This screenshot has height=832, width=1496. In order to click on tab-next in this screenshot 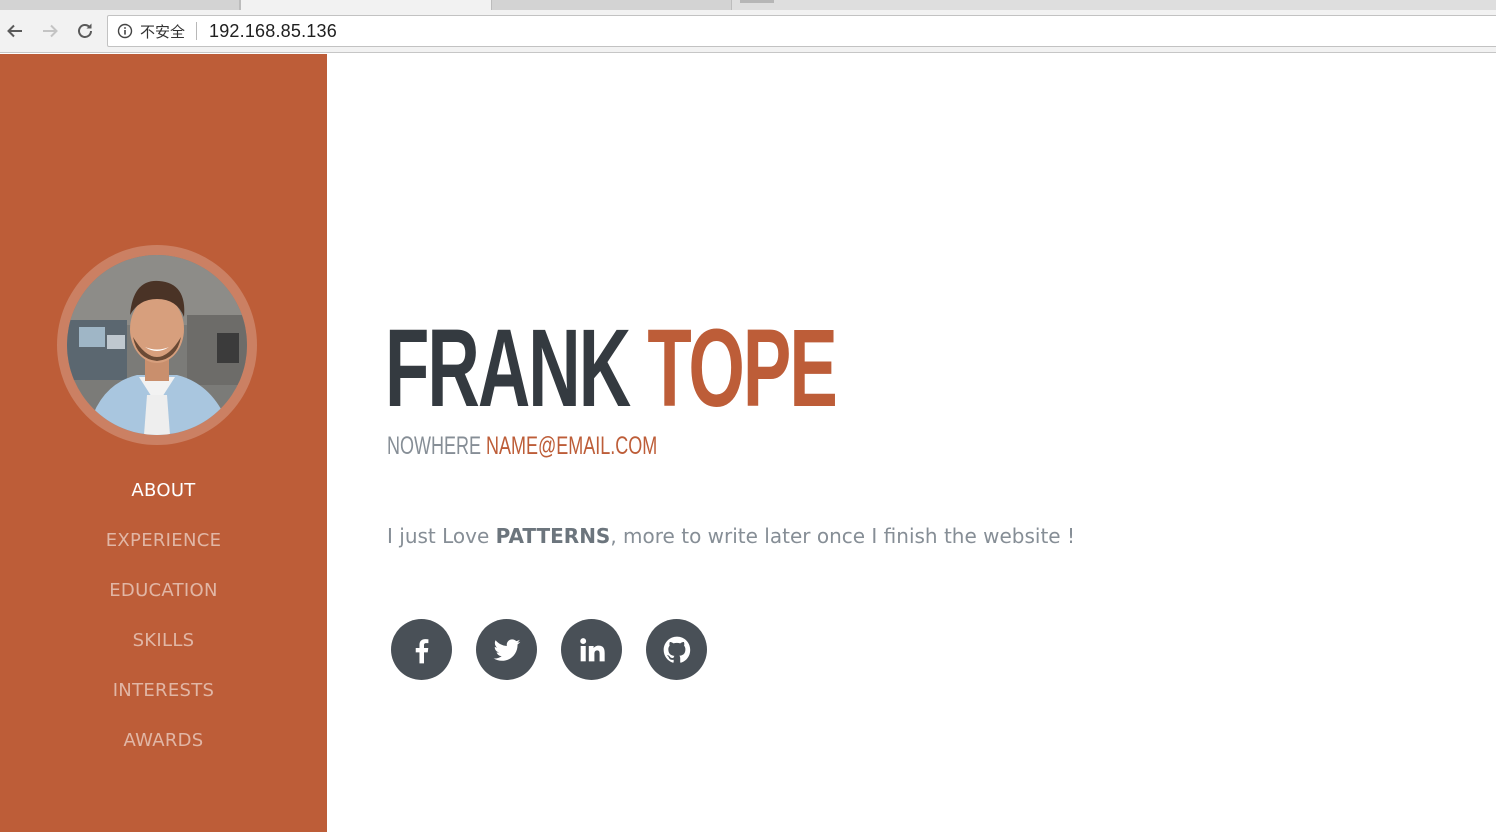, I will do `click(612, 5)`.